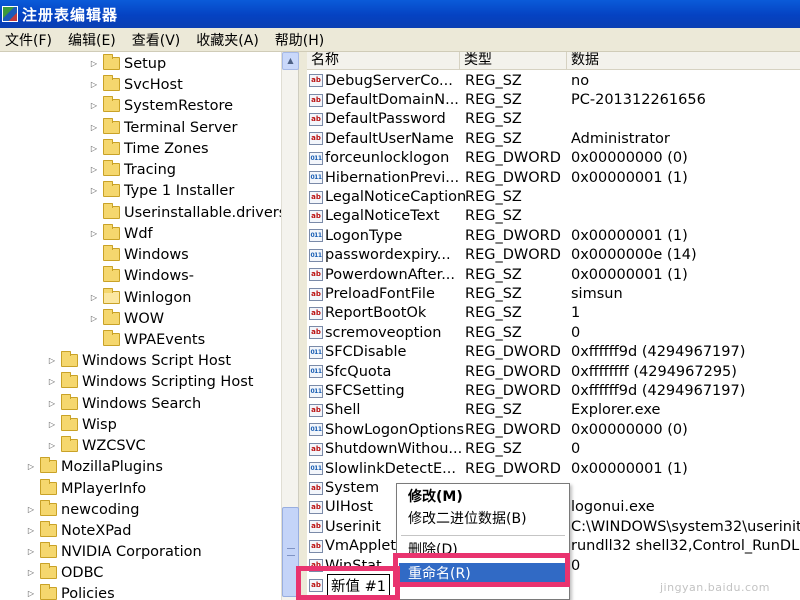  I want to click on tree-node: ▷ Tracing, so click(132, 169).